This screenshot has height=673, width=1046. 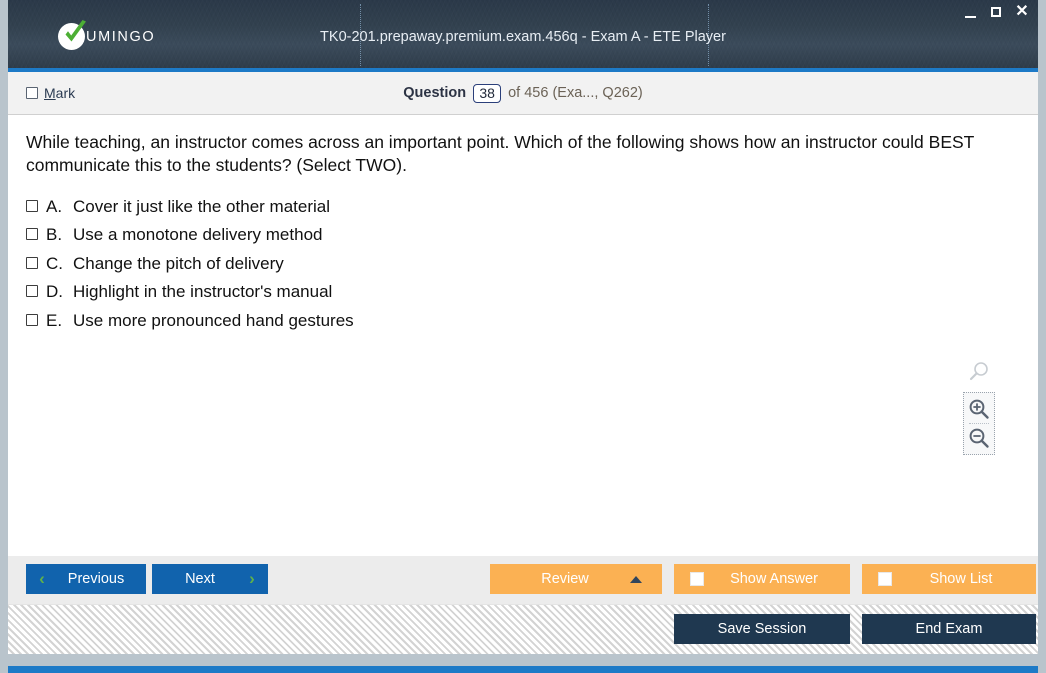 I want to click on answer-checkbox-e, so click(x=32, y=320).